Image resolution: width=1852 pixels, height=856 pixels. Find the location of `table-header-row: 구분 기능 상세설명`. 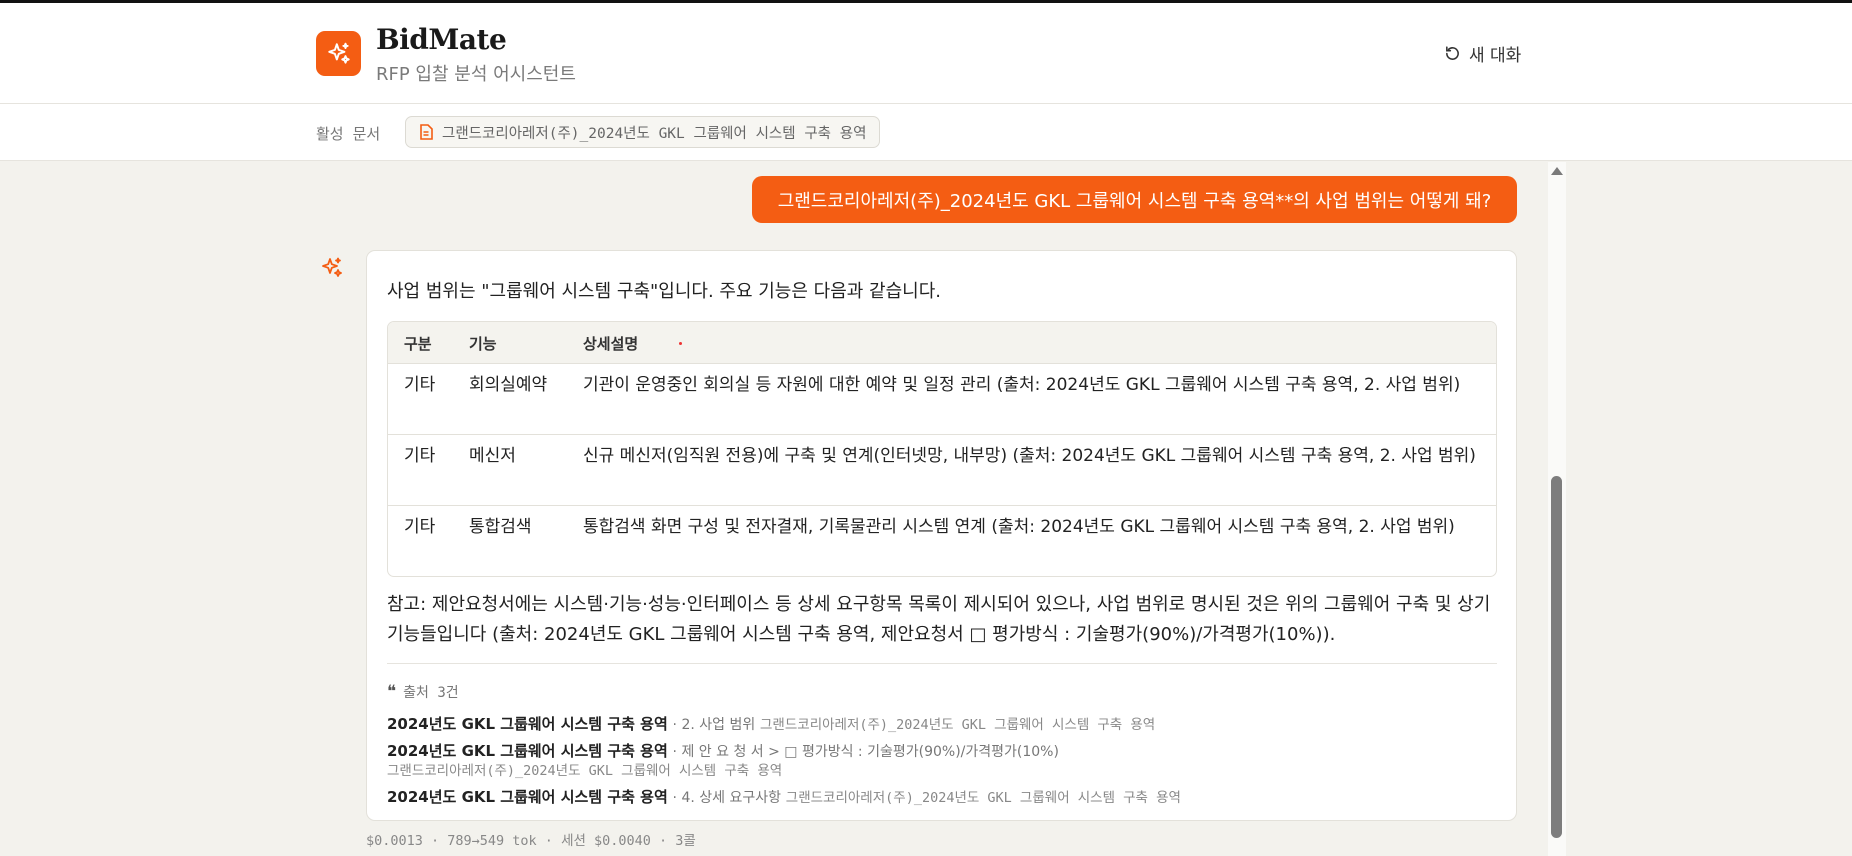

table-header-row: 구분 기능 상세설명 is located at coordinates (942, 343).